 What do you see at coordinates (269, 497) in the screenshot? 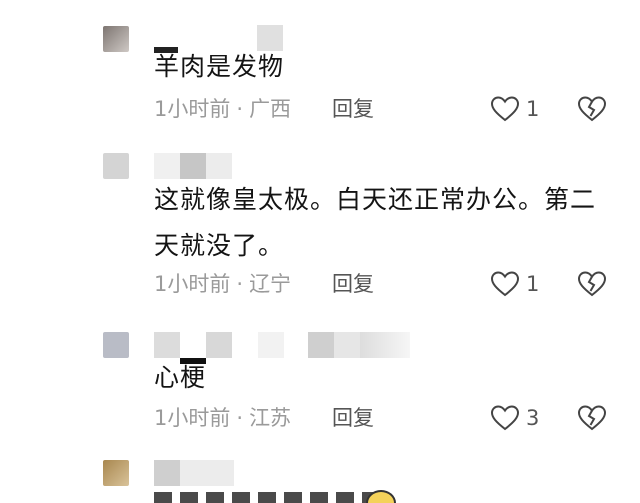
I see `comment-text-cutoff` at bounding box center [269, 497].